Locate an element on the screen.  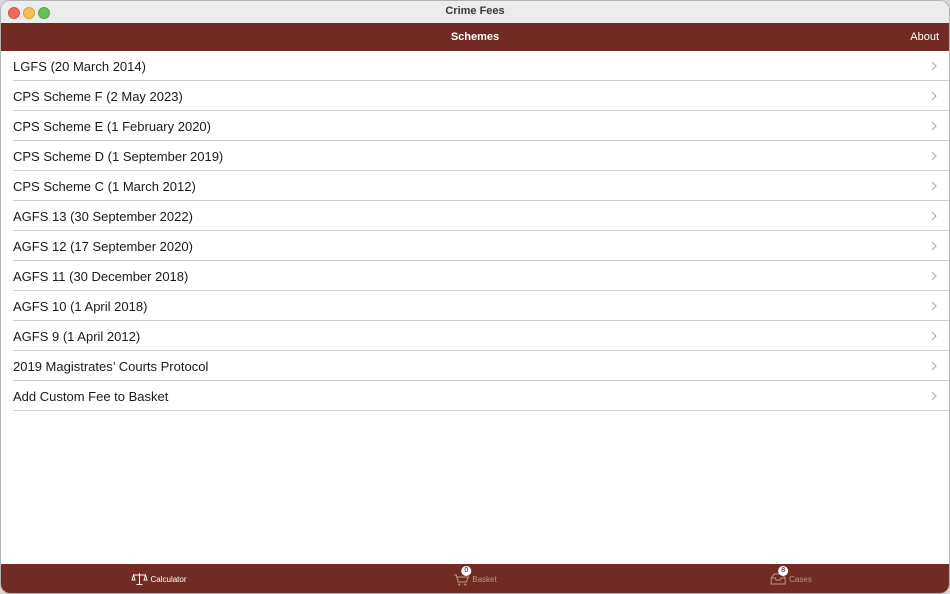
tab-basket: 0 Basket is located at coordinates (475, 578).